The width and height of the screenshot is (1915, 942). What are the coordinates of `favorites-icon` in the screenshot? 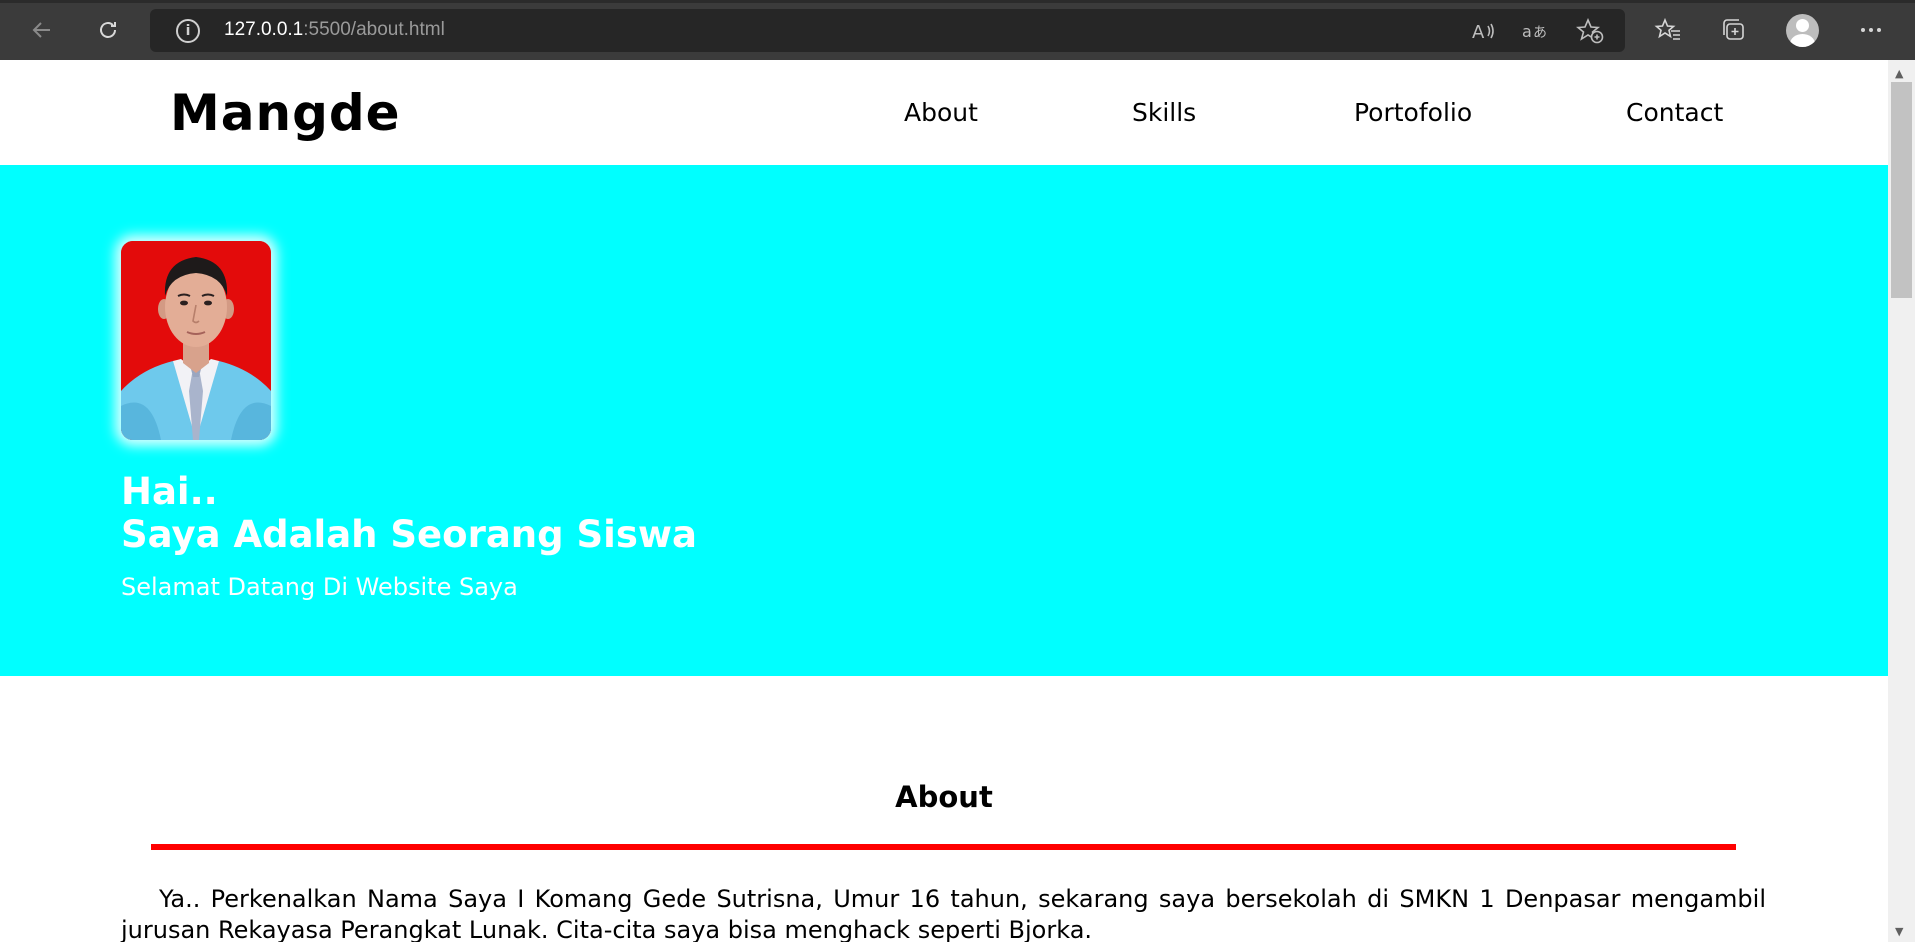 It's located at (1668, 30).